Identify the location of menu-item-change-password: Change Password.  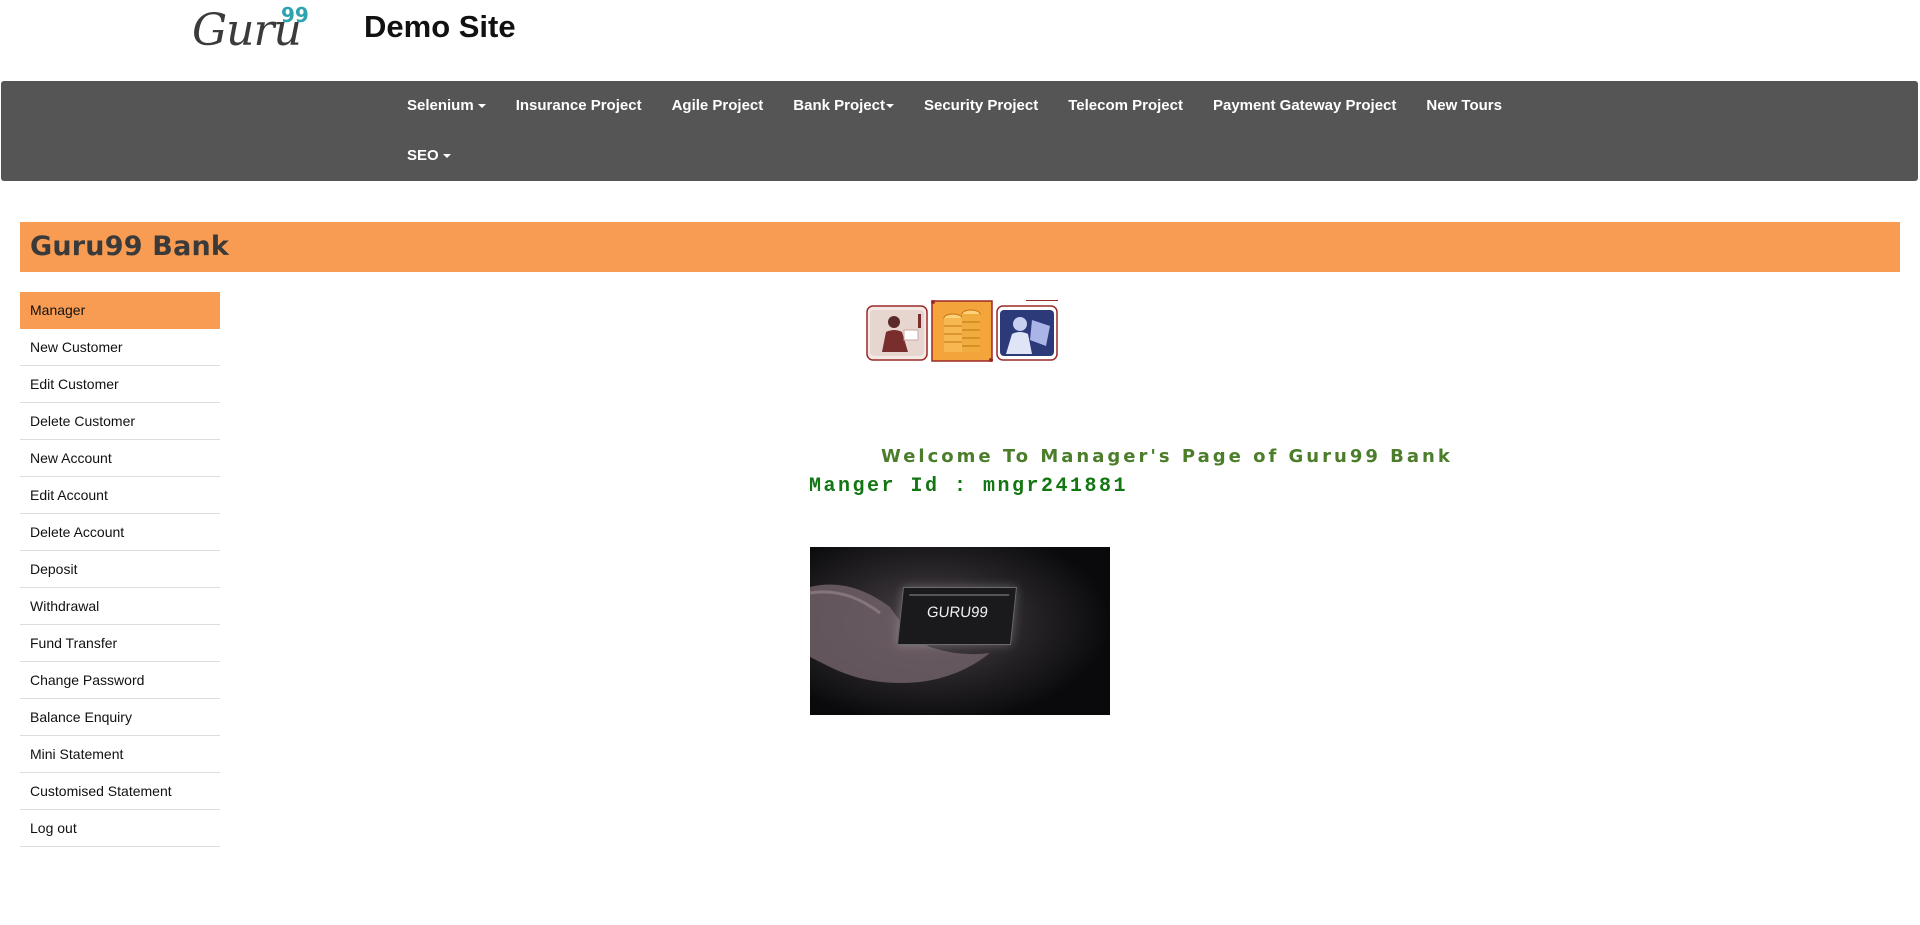
(120, 680).